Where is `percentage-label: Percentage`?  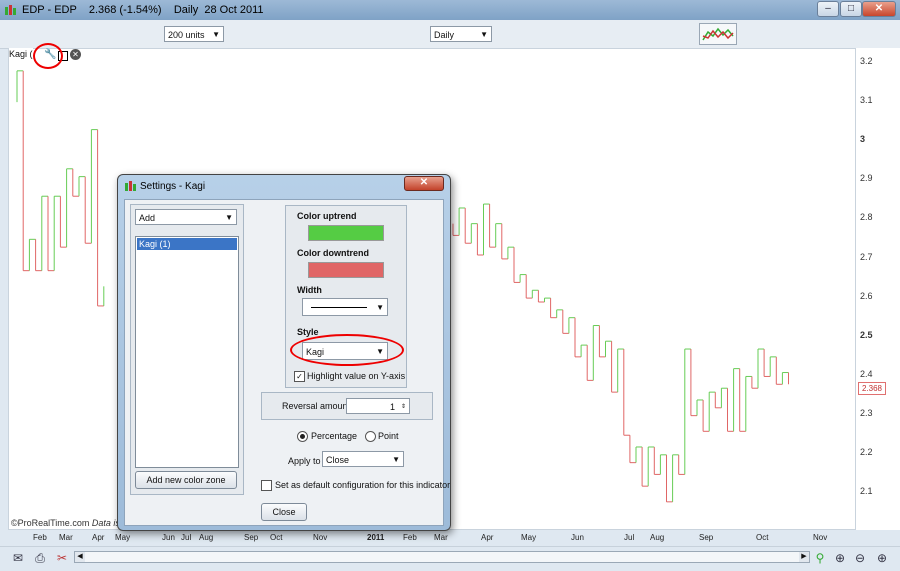
percentage-label: Percentage is located at coordinates (334, 436).